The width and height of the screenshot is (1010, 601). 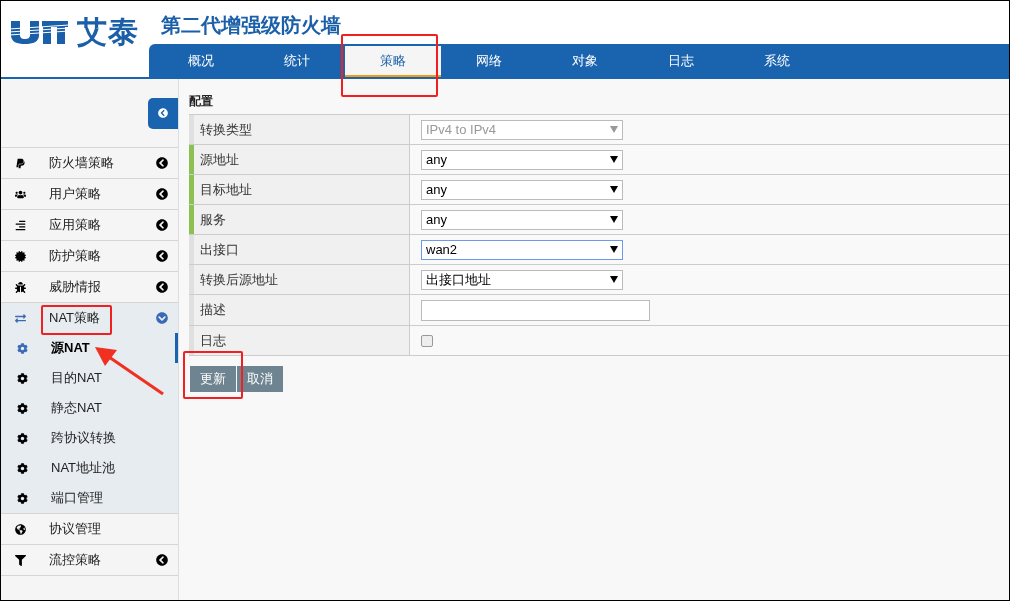 What do you see at coordinates (299, 129) in the screenshot?
I see `field-label: 转换类型` at bounding box center [299, 129].